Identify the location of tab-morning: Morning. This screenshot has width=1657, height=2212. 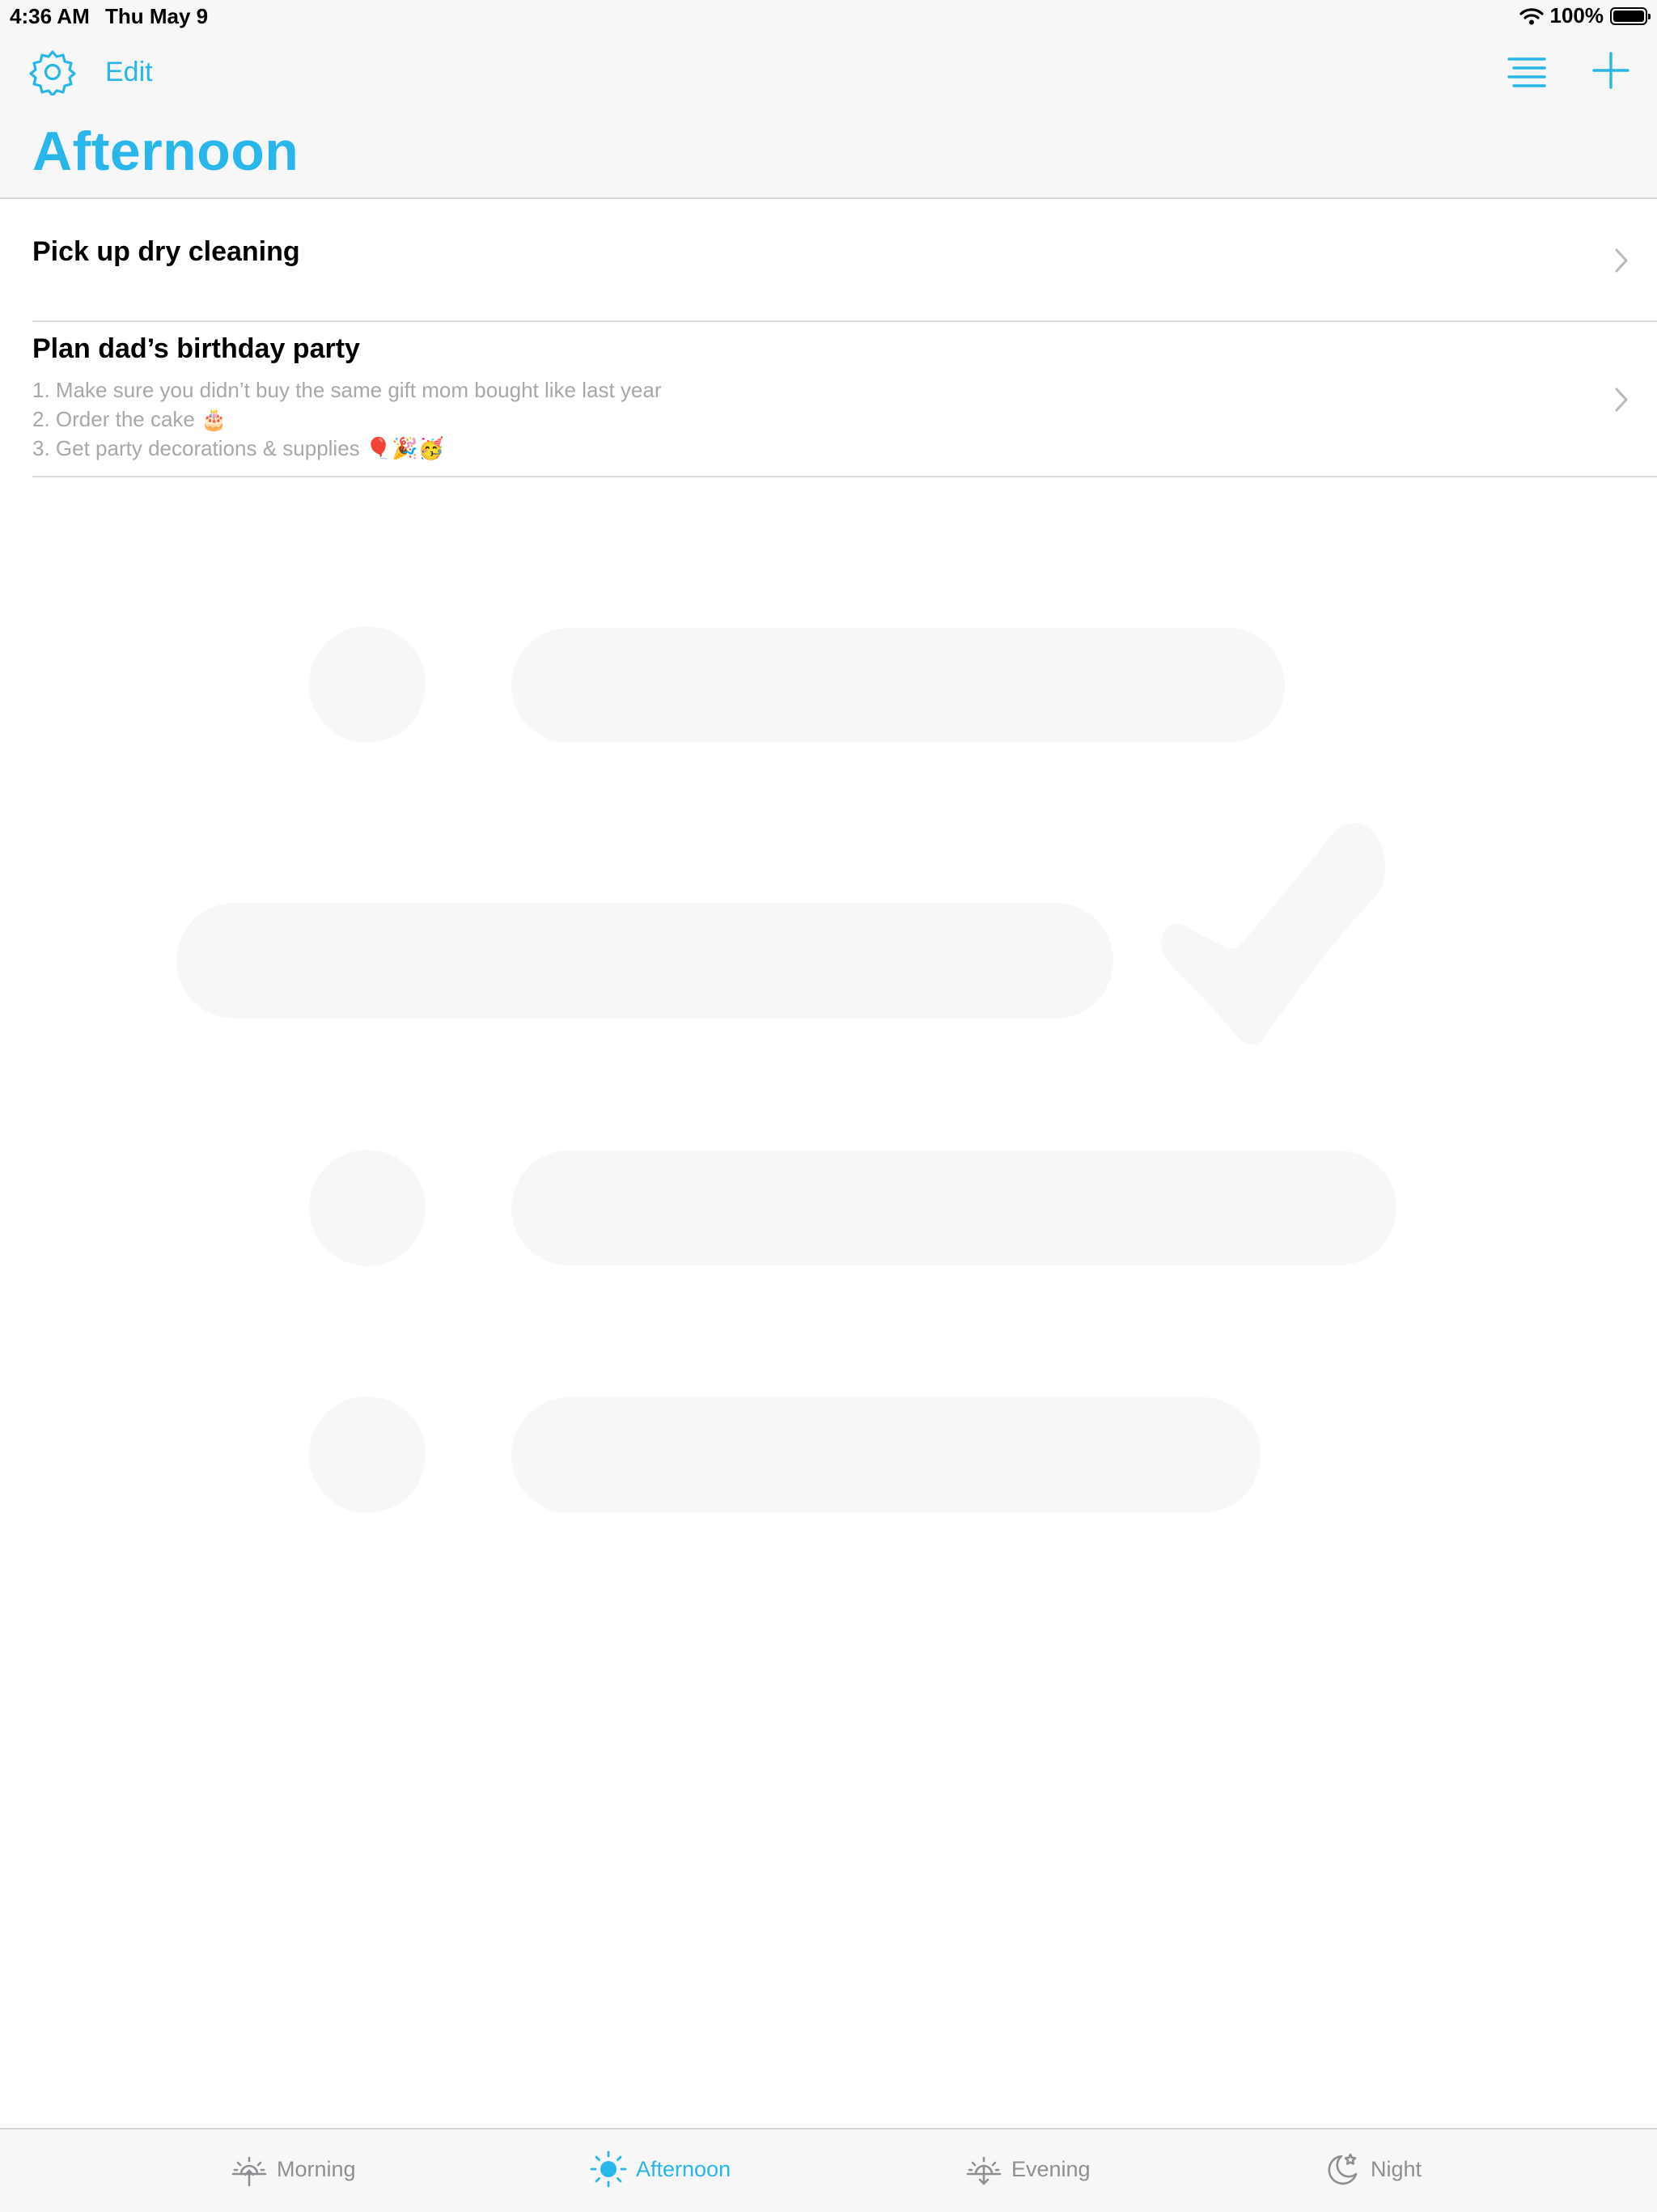
(293, 2169).